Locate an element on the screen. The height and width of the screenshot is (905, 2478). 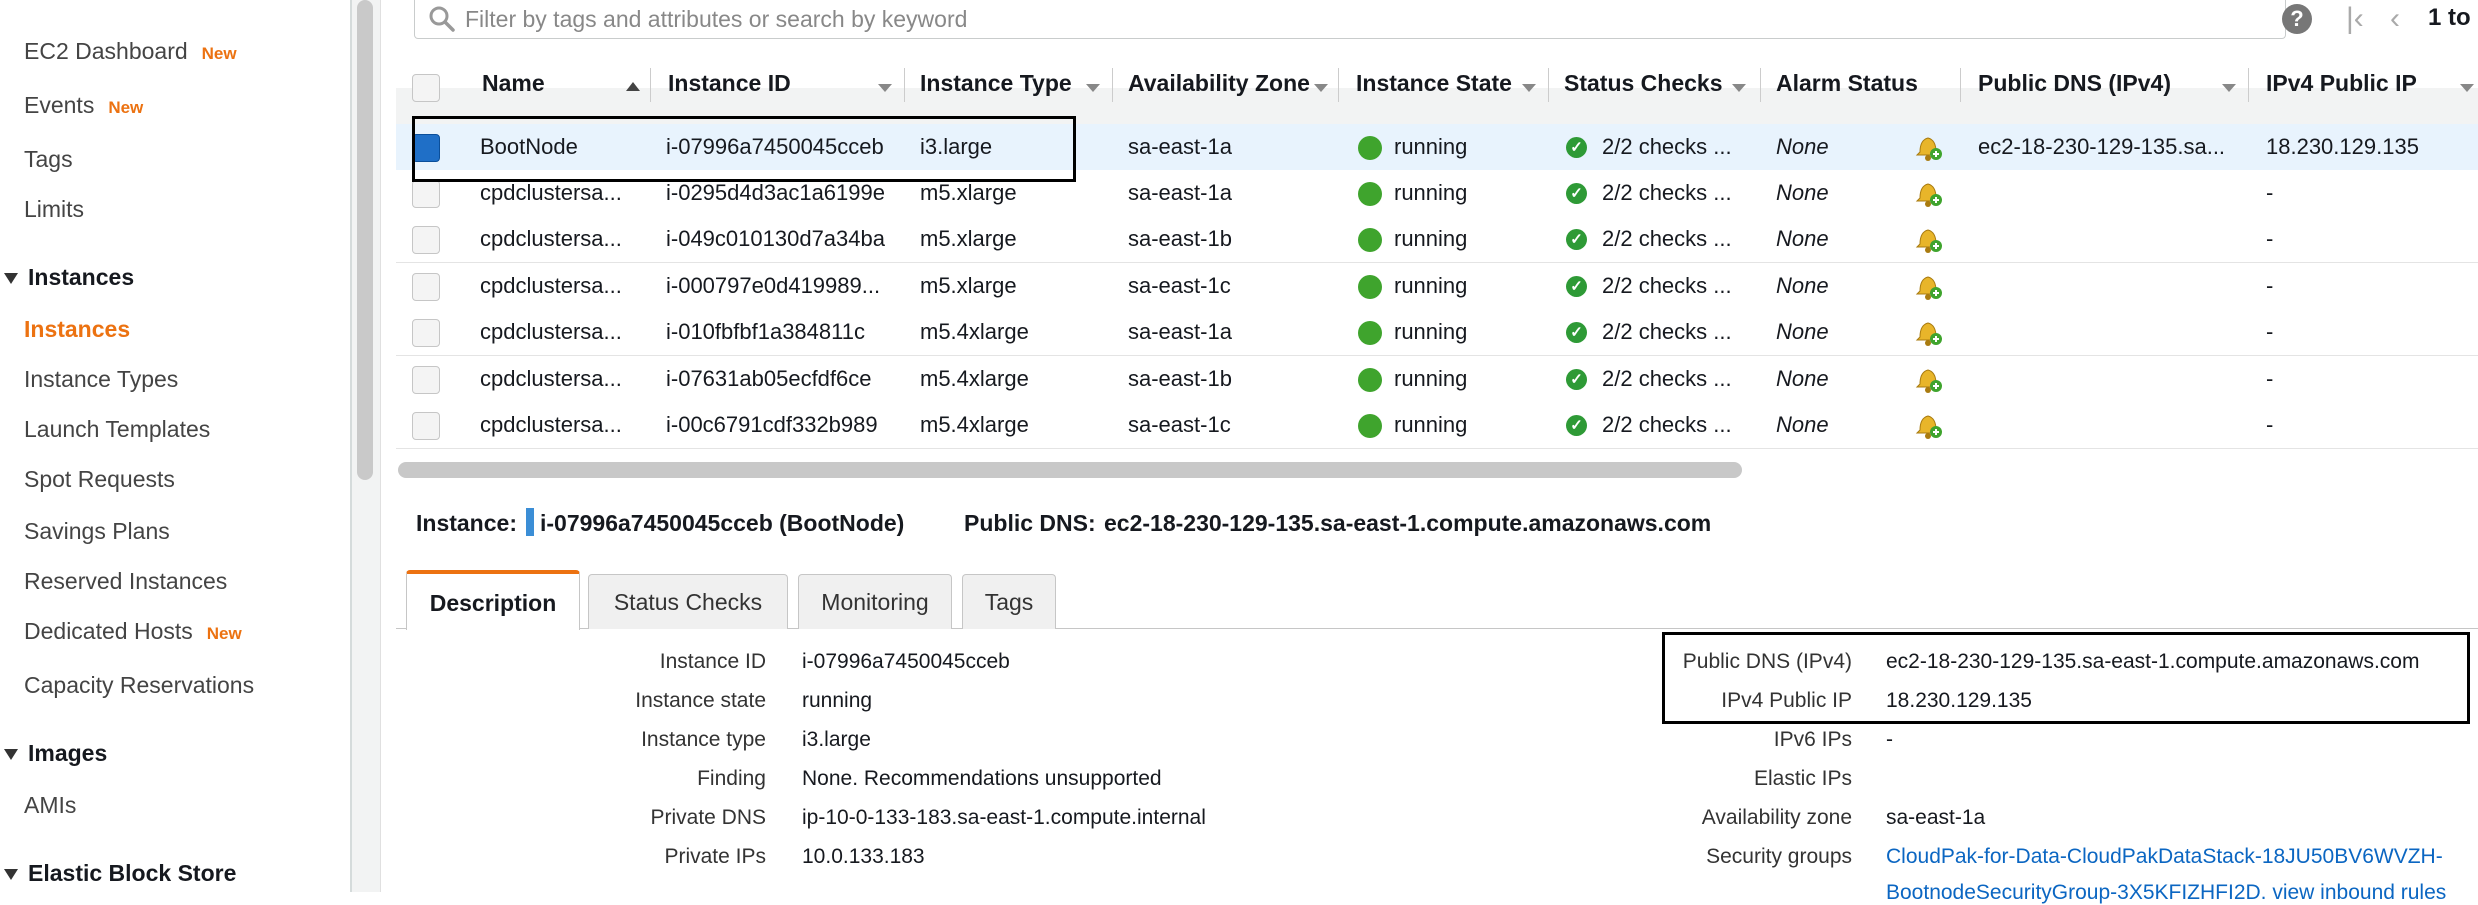
sidebar-item-tags: Tags is located at coordinates (48, 159).